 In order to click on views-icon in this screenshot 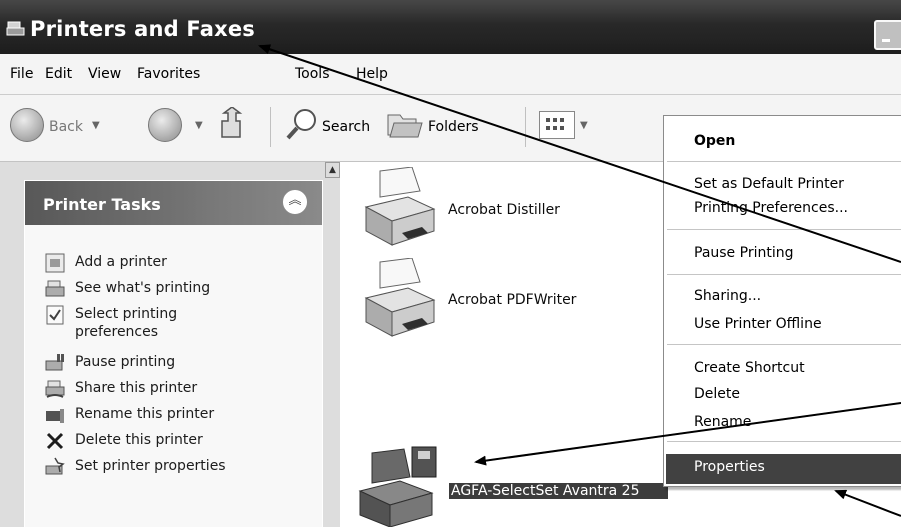, I will do `click(557, 125)`.